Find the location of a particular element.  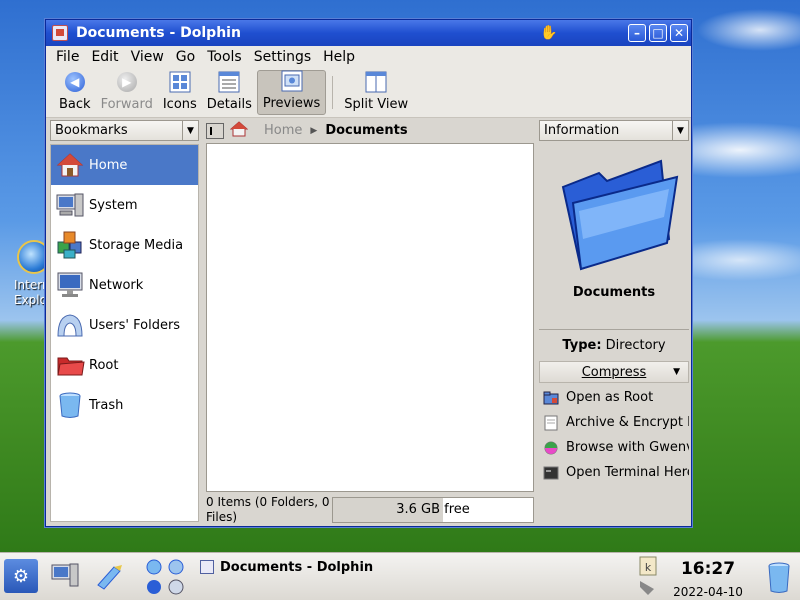

place-label: Storage Media is located at coordinates (136, 245).